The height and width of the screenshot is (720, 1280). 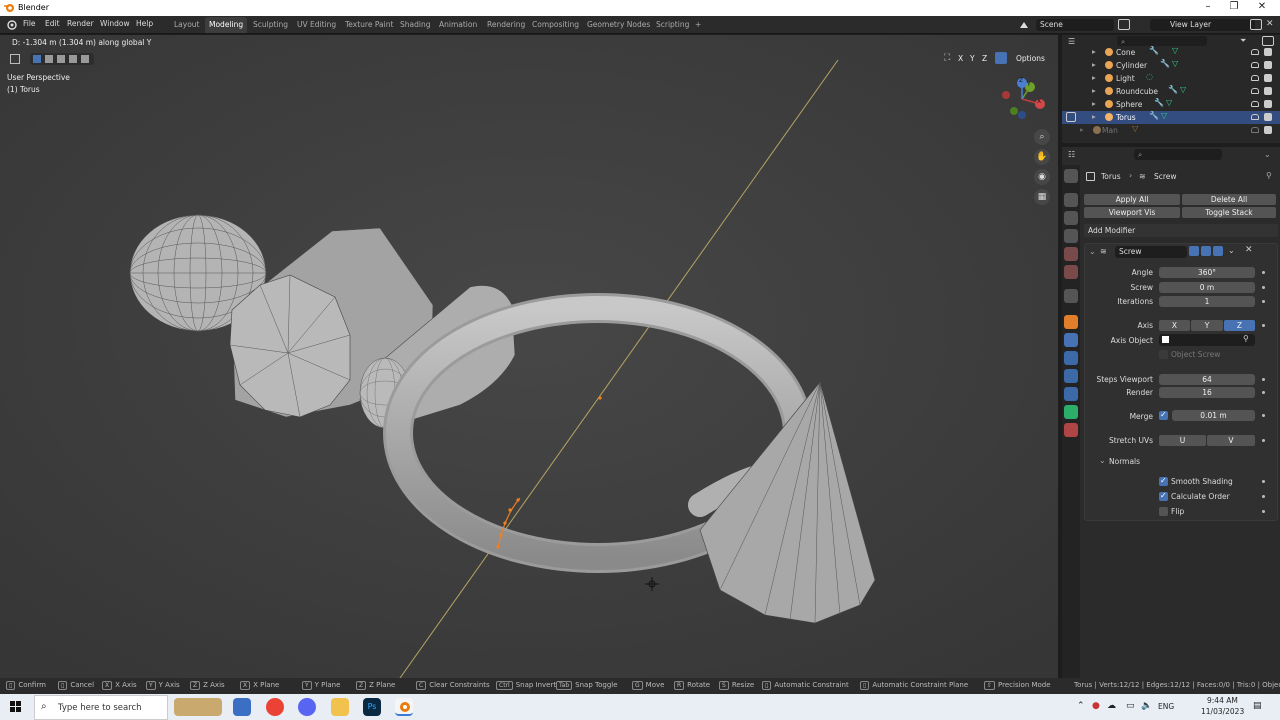 What do you see at coordinates (1166, 706) in the screenshot?
I see `language-indicator: ENG` at bounding box center [1166, 706].